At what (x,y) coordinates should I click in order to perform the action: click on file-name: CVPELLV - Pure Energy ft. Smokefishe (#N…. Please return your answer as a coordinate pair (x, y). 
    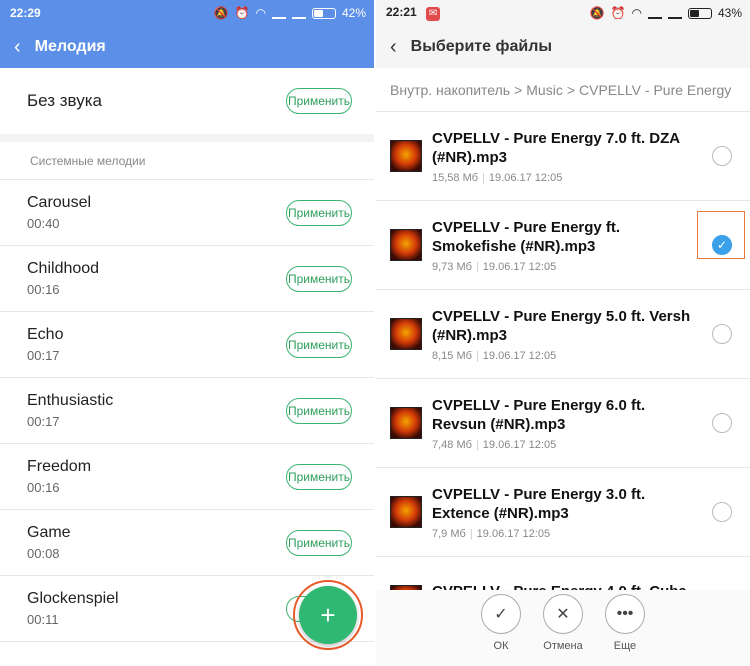
    Looking at the image, I should click on (526, 236).